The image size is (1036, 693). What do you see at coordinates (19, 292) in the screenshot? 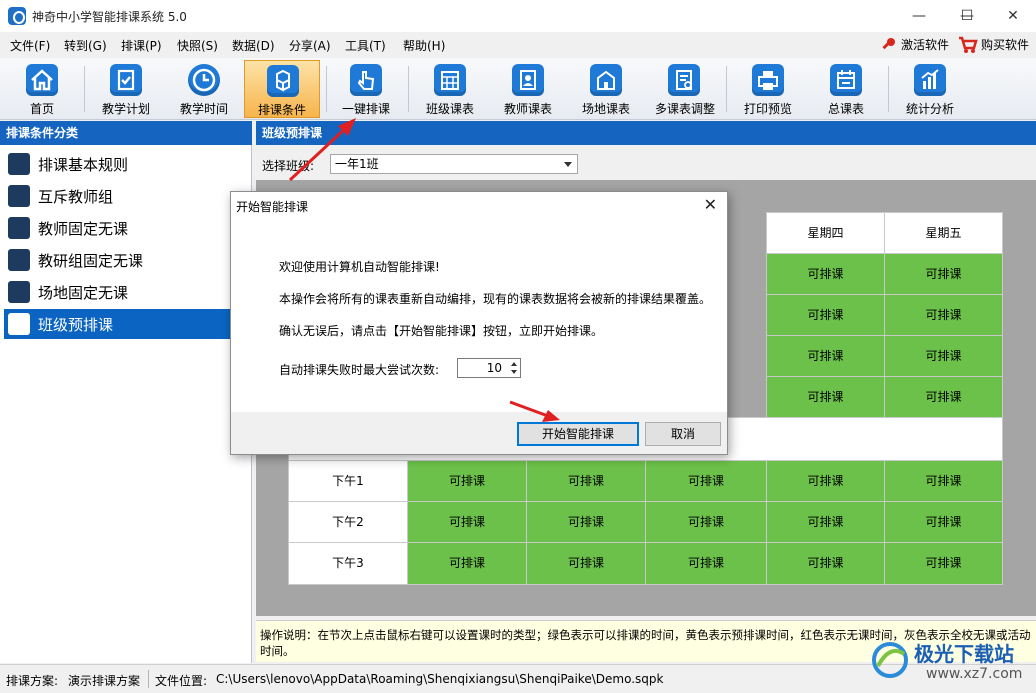
I see `venue-icon` at bounding box center [19, 292].